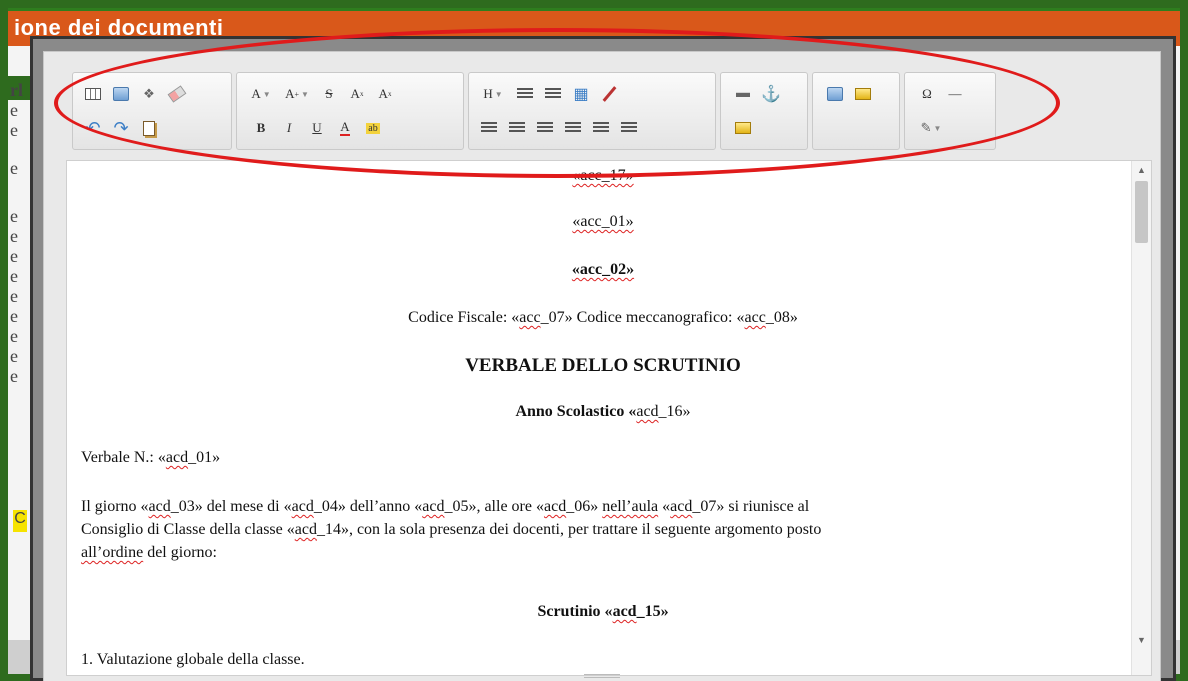  Describe the element at coordinates (743, 94) in the screenshot. I see `link-icon: ▬` at that location.